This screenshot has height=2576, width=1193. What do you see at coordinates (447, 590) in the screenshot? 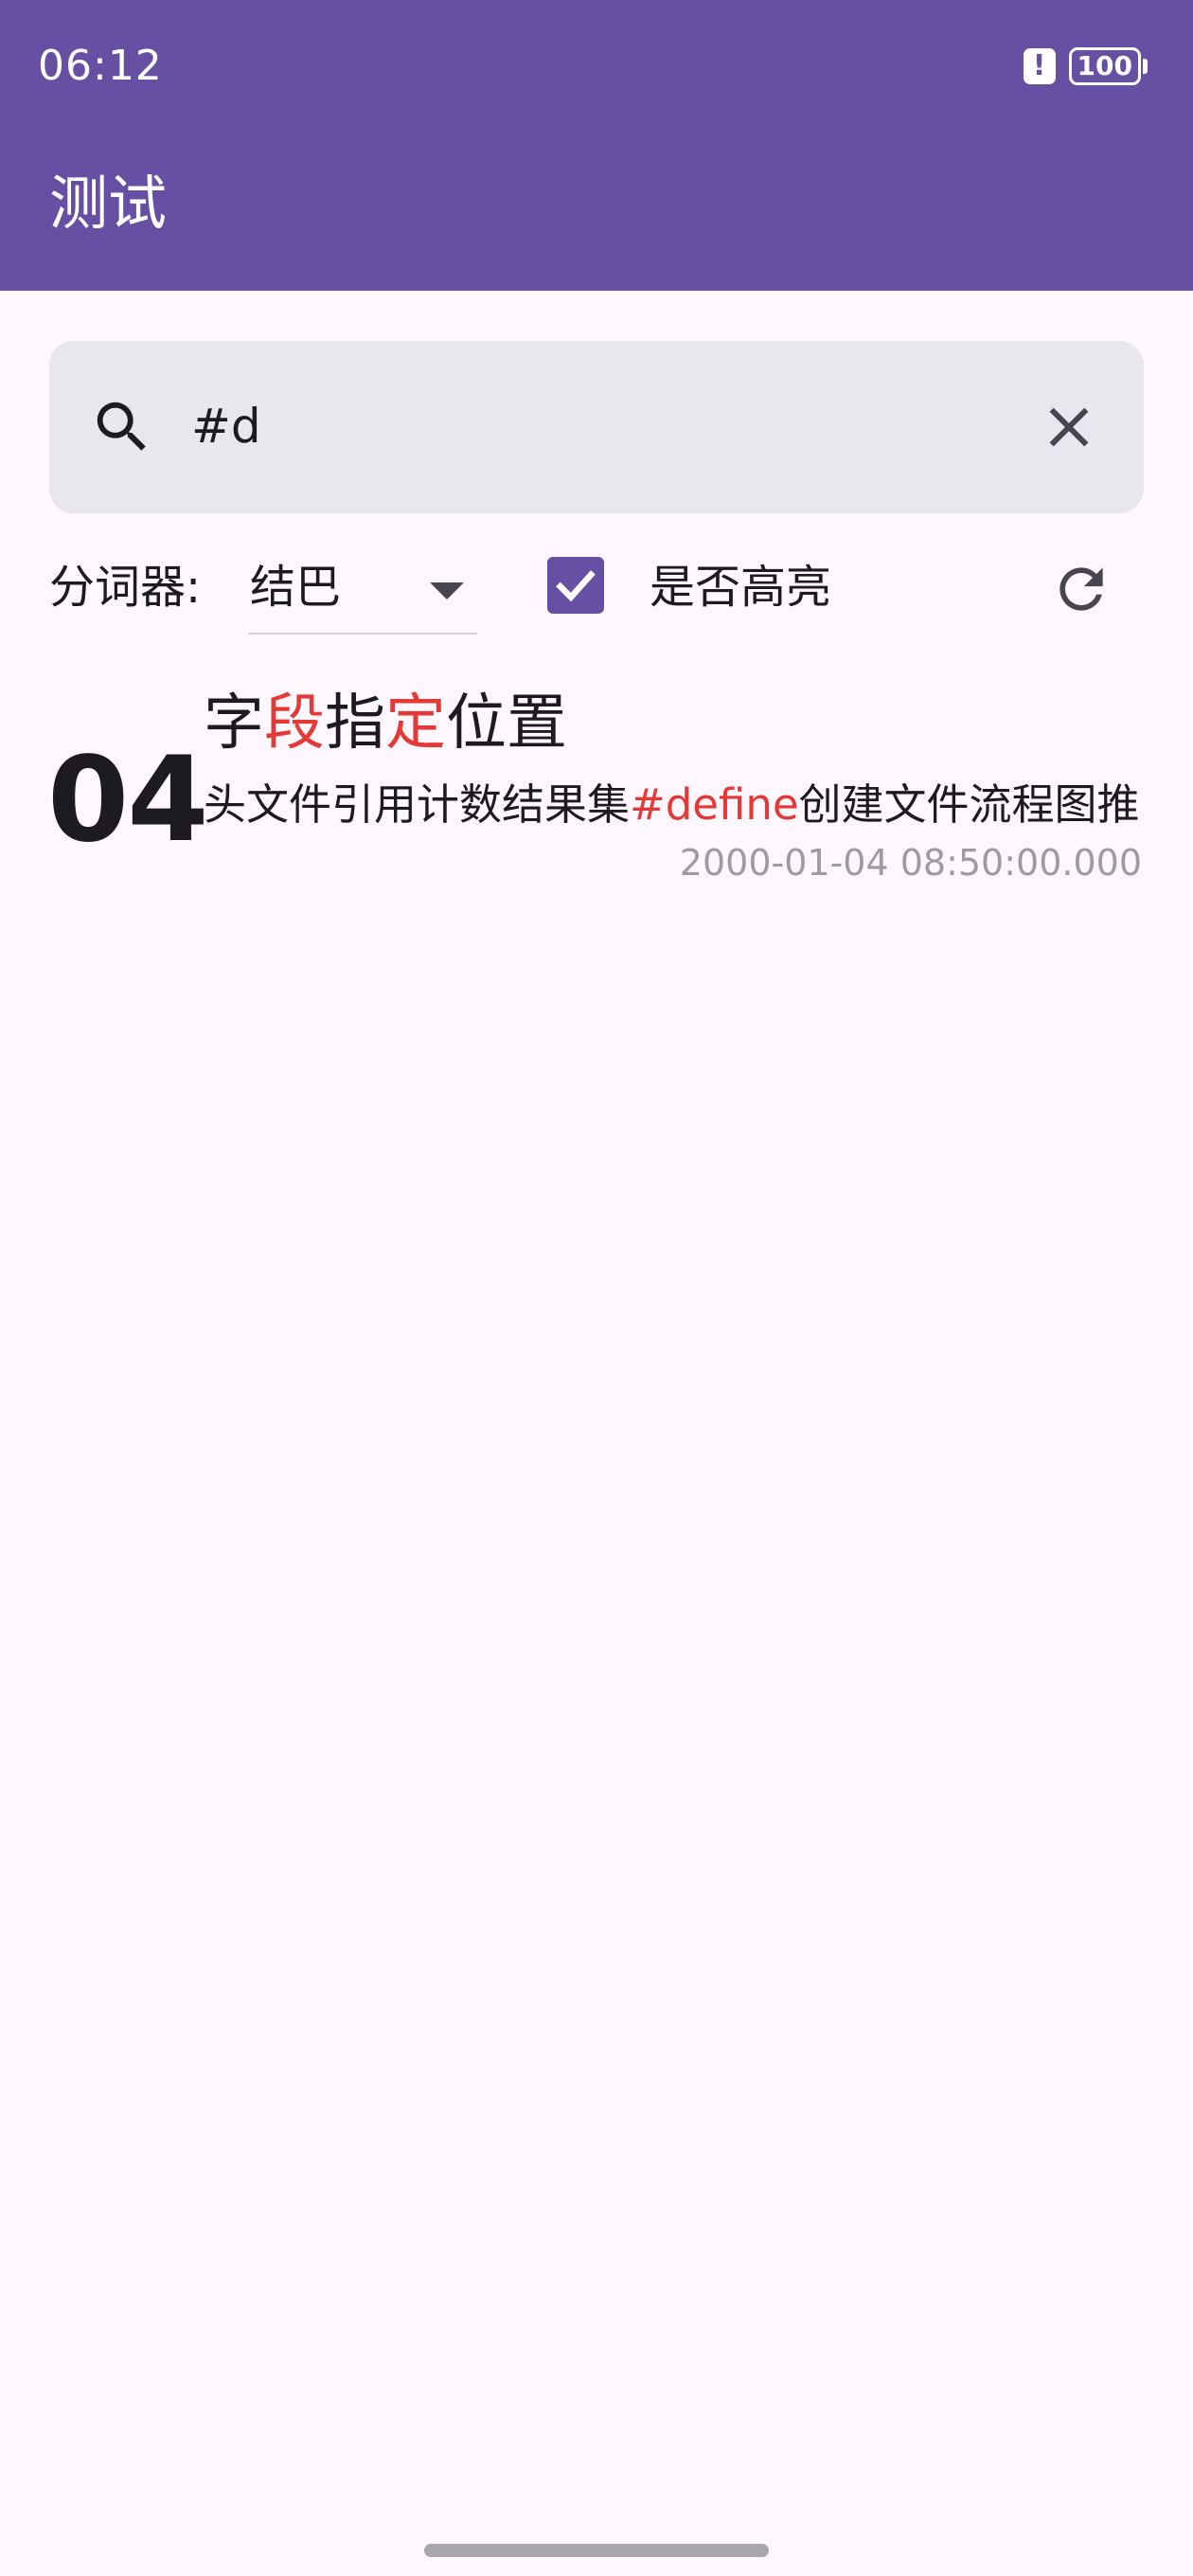
I see `chevron-down-icon` at bounding box center [447, 590].